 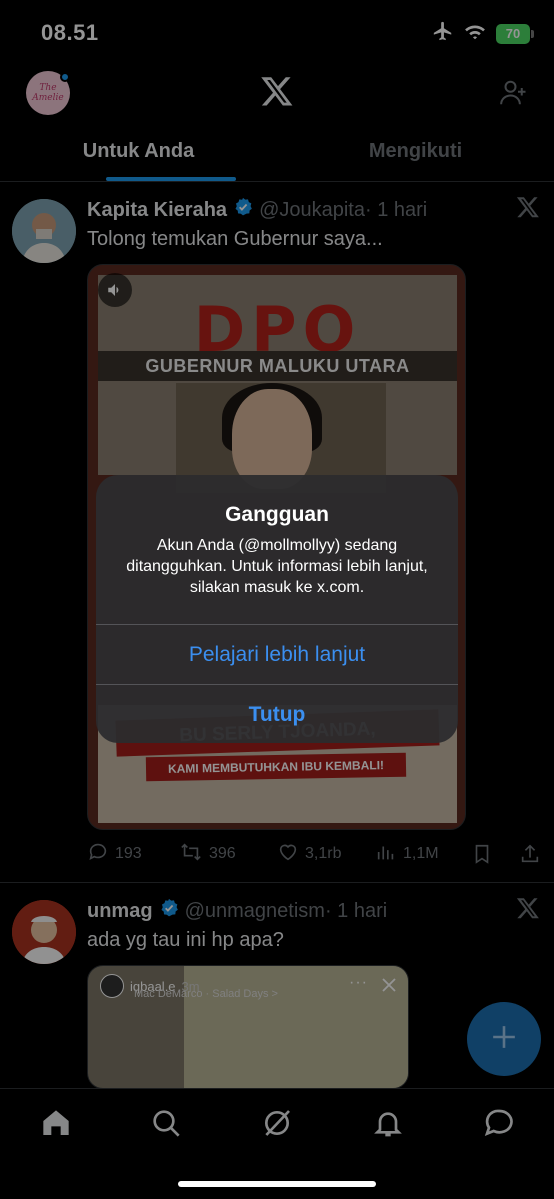 What do you see at coordinates (277, 714) in the screenshot?
I see `close-button: Tutup` at bounding box center [277, 714].